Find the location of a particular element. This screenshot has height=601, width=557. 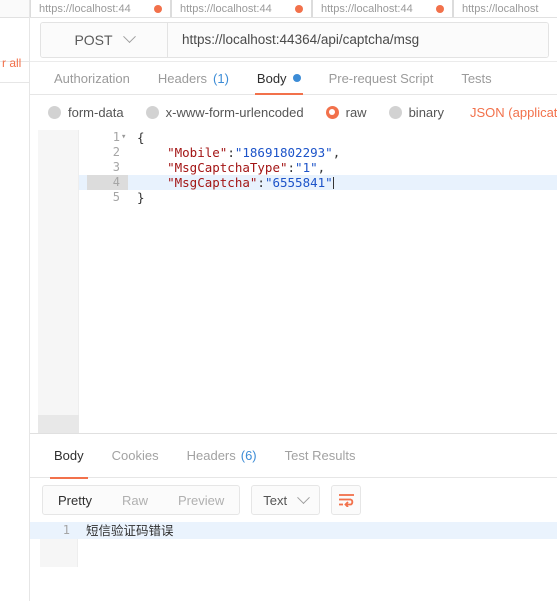

response-tab-body: Body is located at coordinates (69, 456).